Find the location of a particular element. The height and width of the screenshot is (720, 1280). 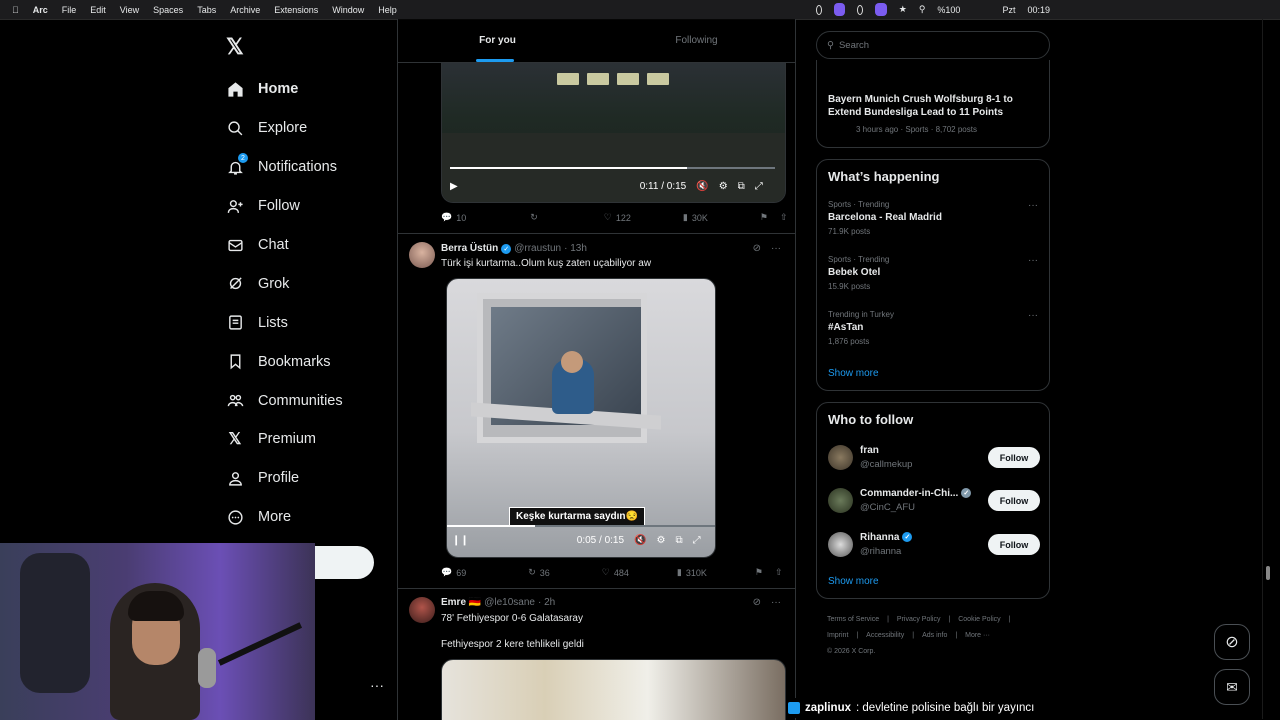

nav-follow: Follow is located at coordinates (311, 206).